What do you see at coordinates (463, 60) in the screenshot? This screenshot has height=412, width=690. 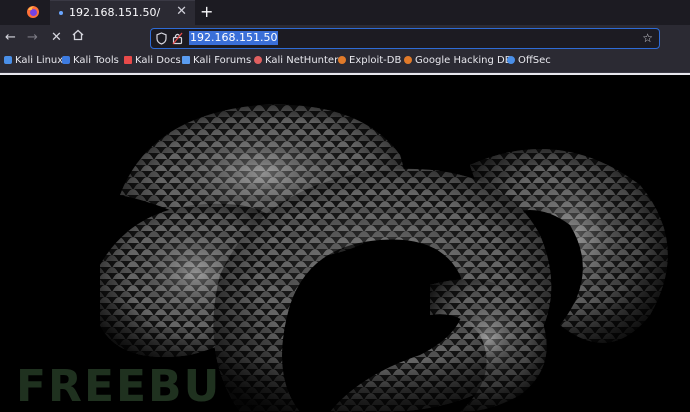 I see `bookmark-label: Google Hacking DB` at bounding box center [463, 60].